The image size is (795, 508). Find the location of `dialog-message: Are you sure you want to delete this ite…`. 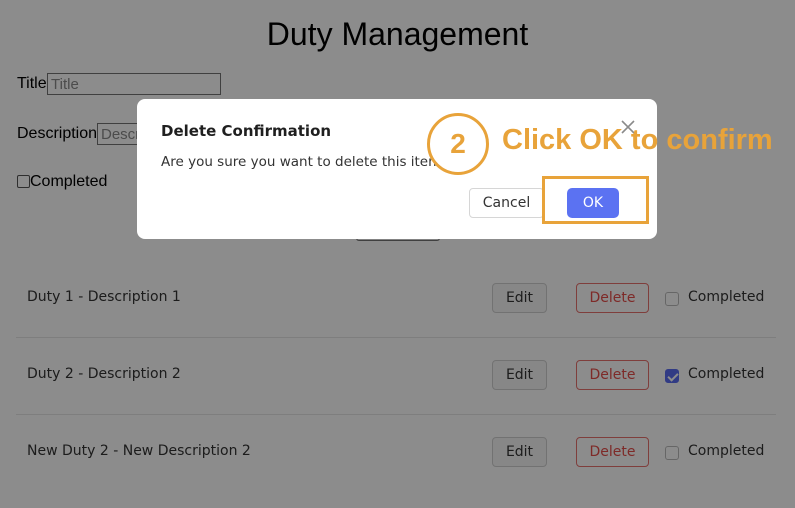

dialog-message: Are you sure you want to delete this ite… is located at coordinates (305, 162).